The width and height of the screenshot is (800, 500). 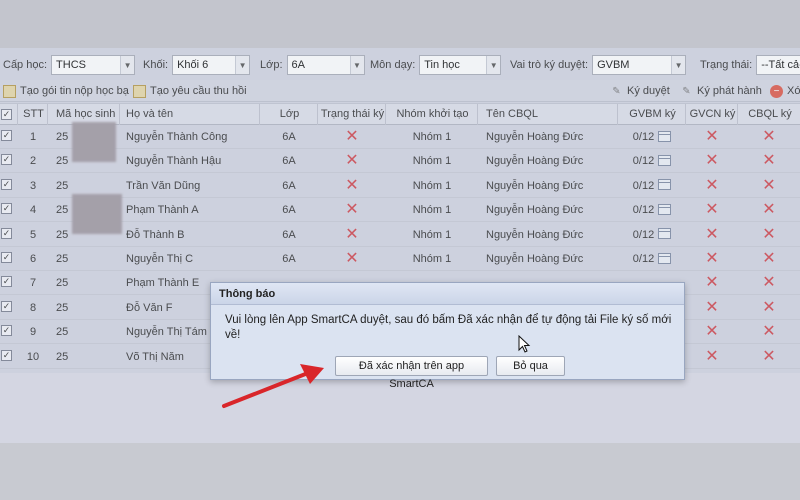 What do you see at coordinates (400, 471) in the screenshot?
I see `bottom-band` at bounding box center [400, 471].